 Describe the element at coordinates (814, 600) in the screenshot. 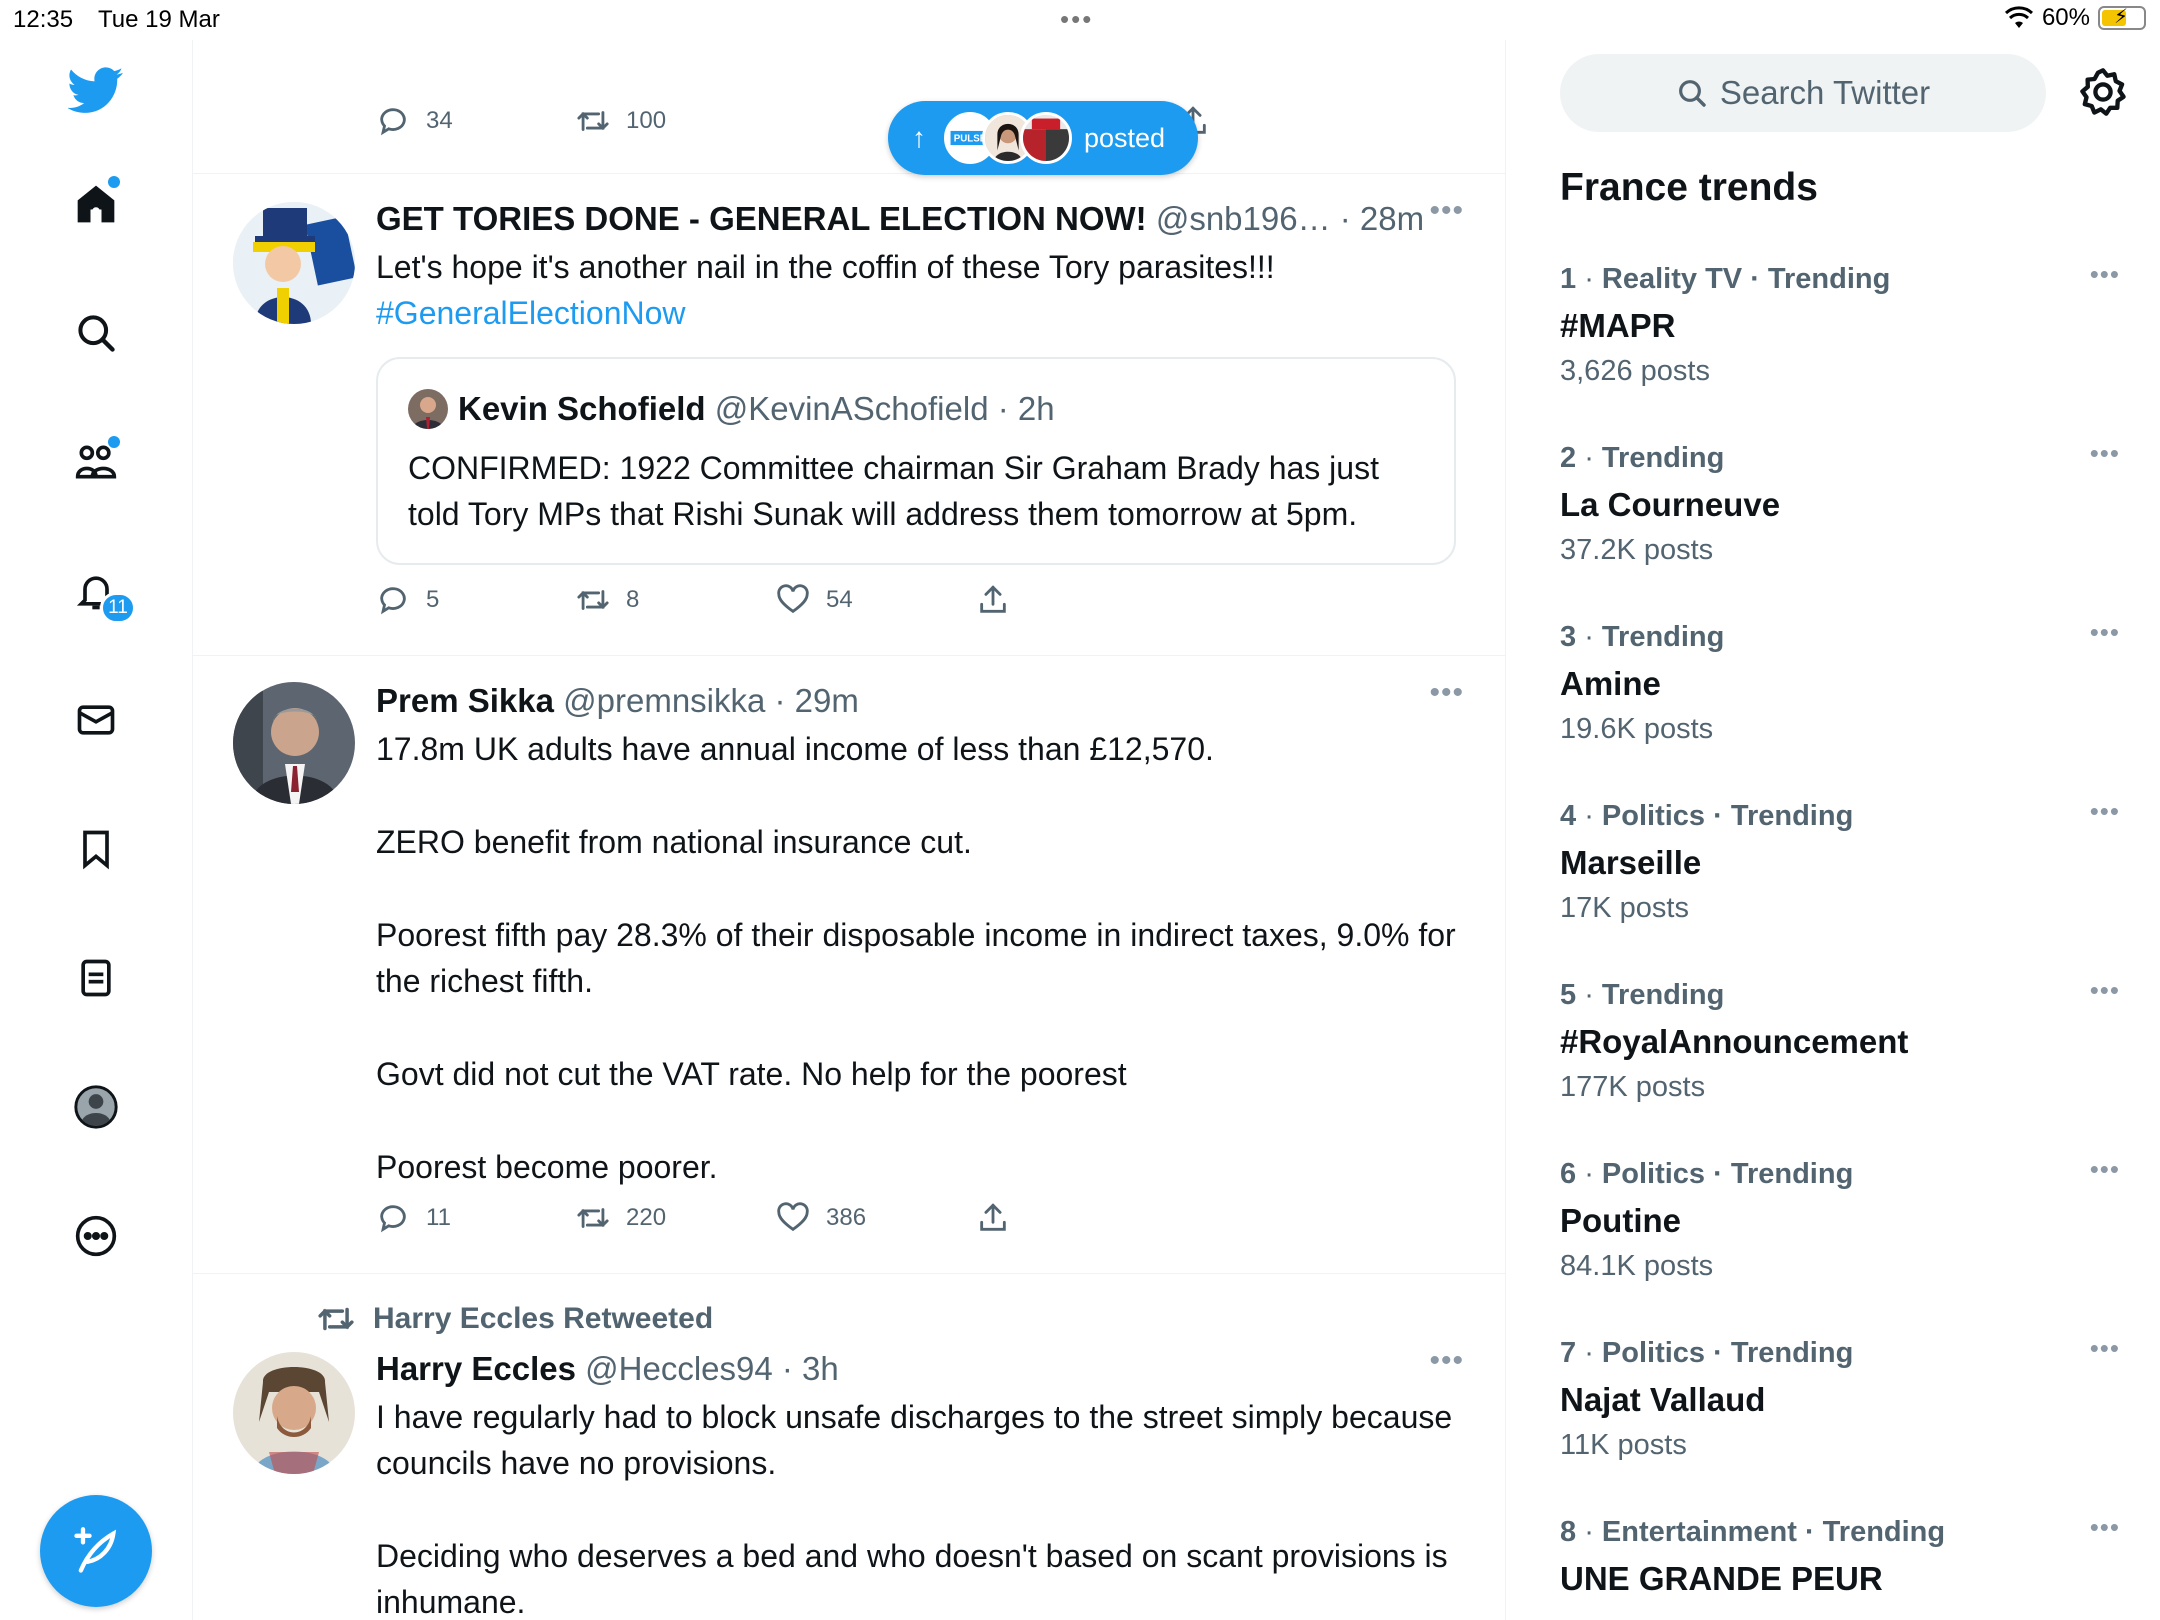

I see `like-button: 54` at that location.